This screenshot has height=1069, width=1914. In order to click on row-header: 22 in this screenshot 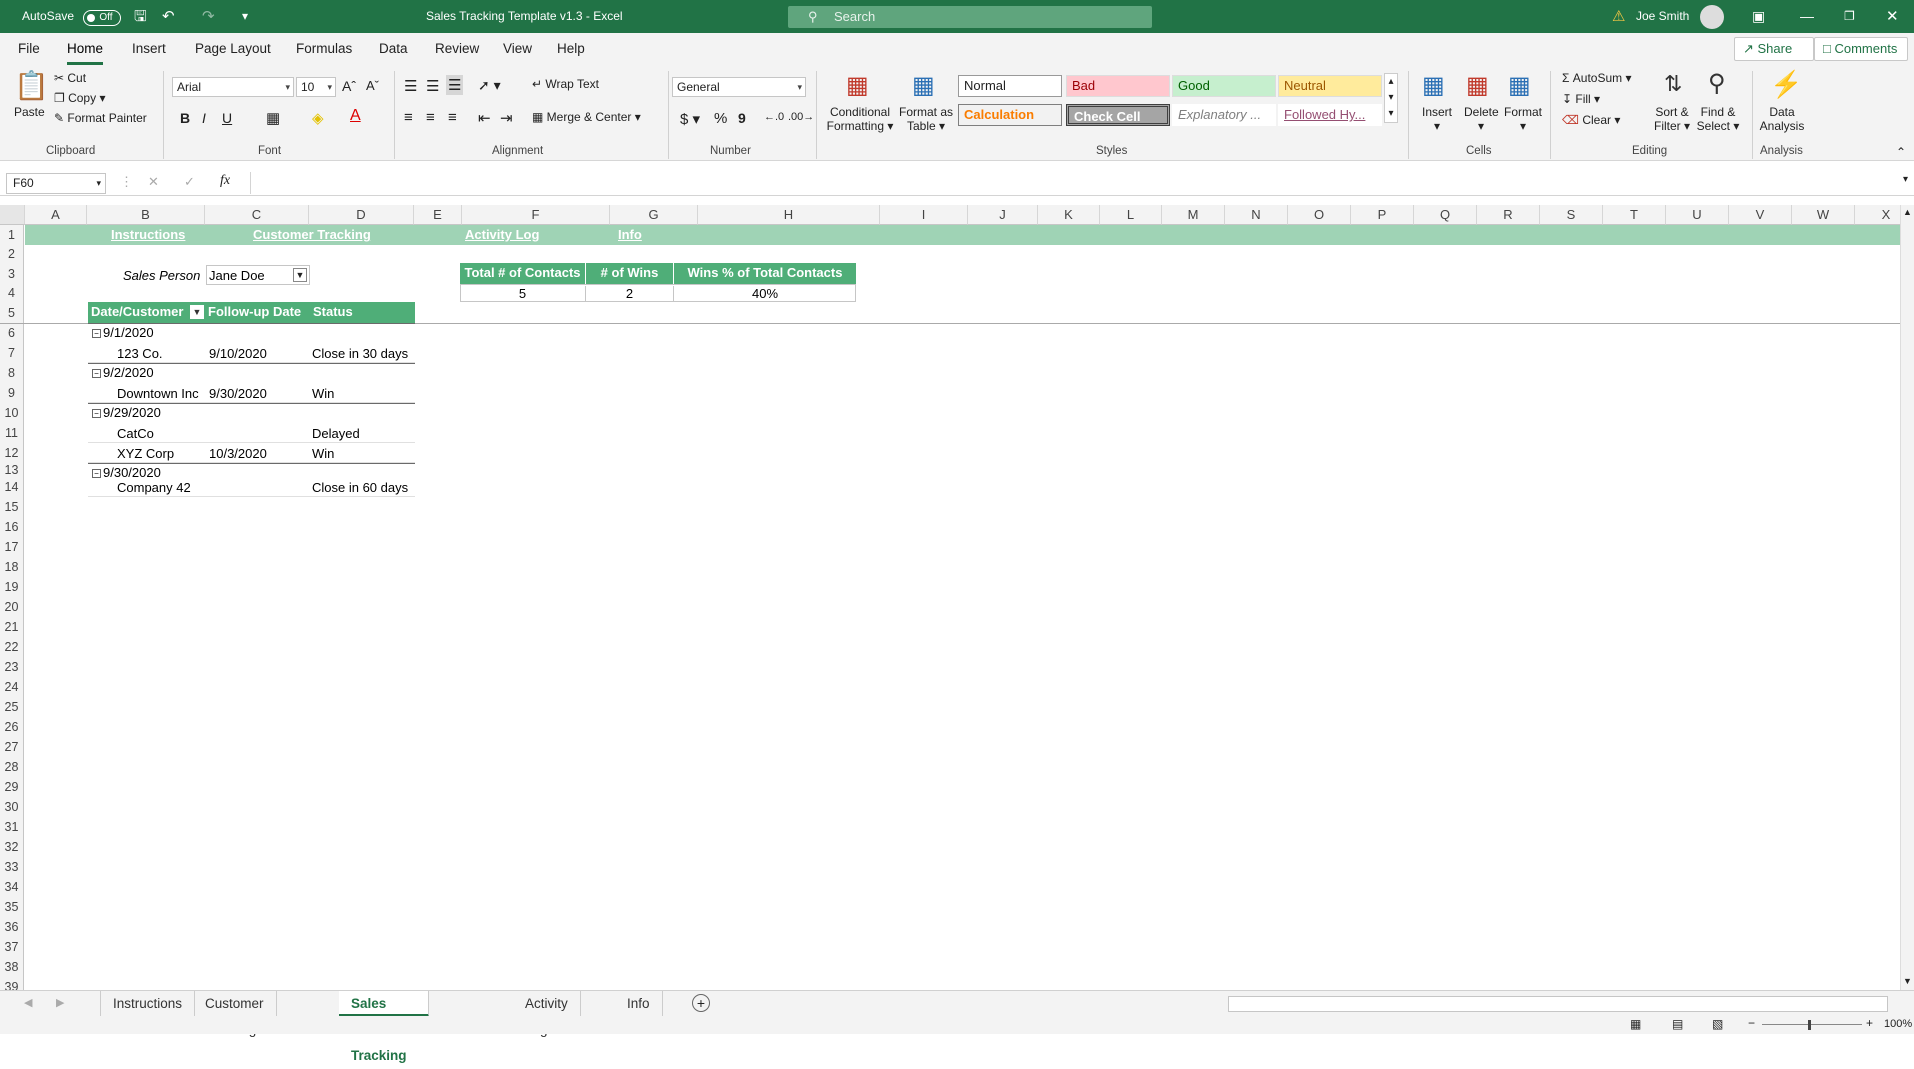, I will do `click(12, 647)`.